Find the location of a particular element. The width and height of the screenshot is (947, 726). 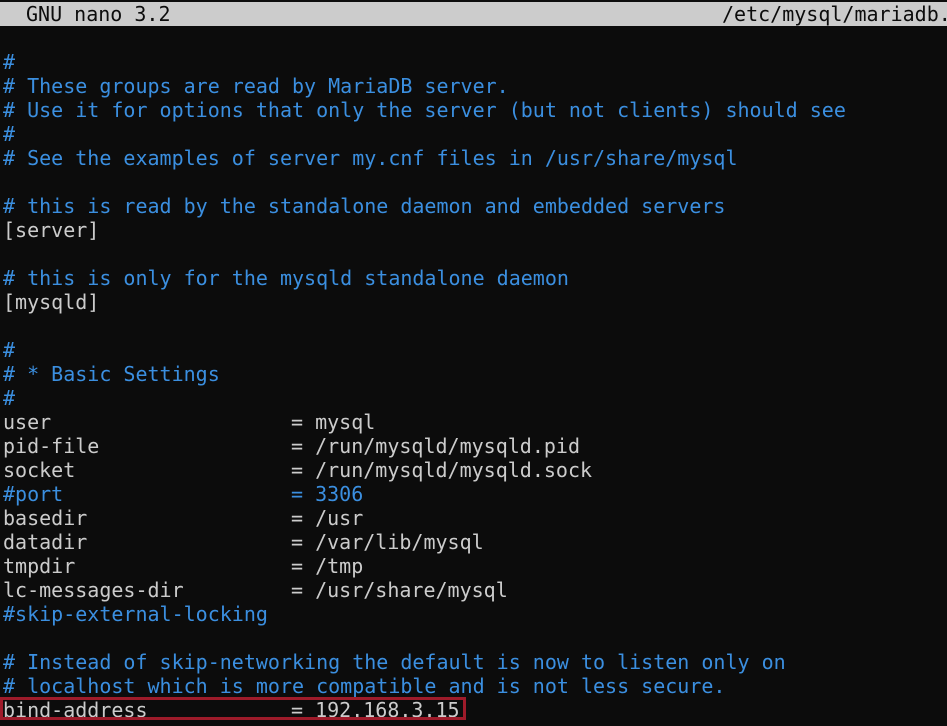

comment-line: # * Basic Settings is located at coordinates (111, 374).